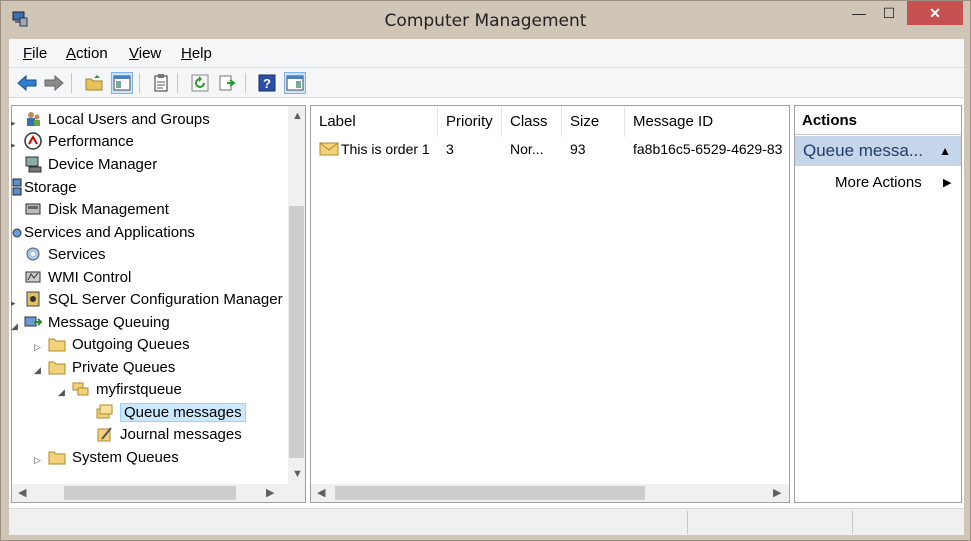 This screenshot has width=971, height=541. What do you see at coordinates (79, 141) in the screenshot?
I see `tree-item-performance: Performance` at bounding box center [79, 141].